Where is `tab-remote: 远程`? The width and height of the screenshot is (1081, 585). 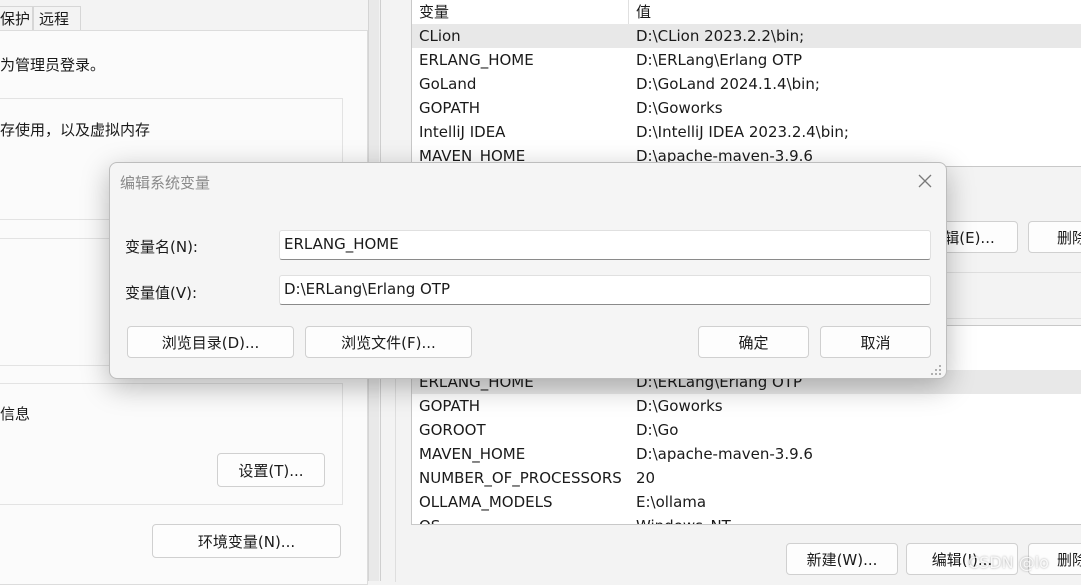
tab-remote: 远程 is located at coordinates (57, 18).